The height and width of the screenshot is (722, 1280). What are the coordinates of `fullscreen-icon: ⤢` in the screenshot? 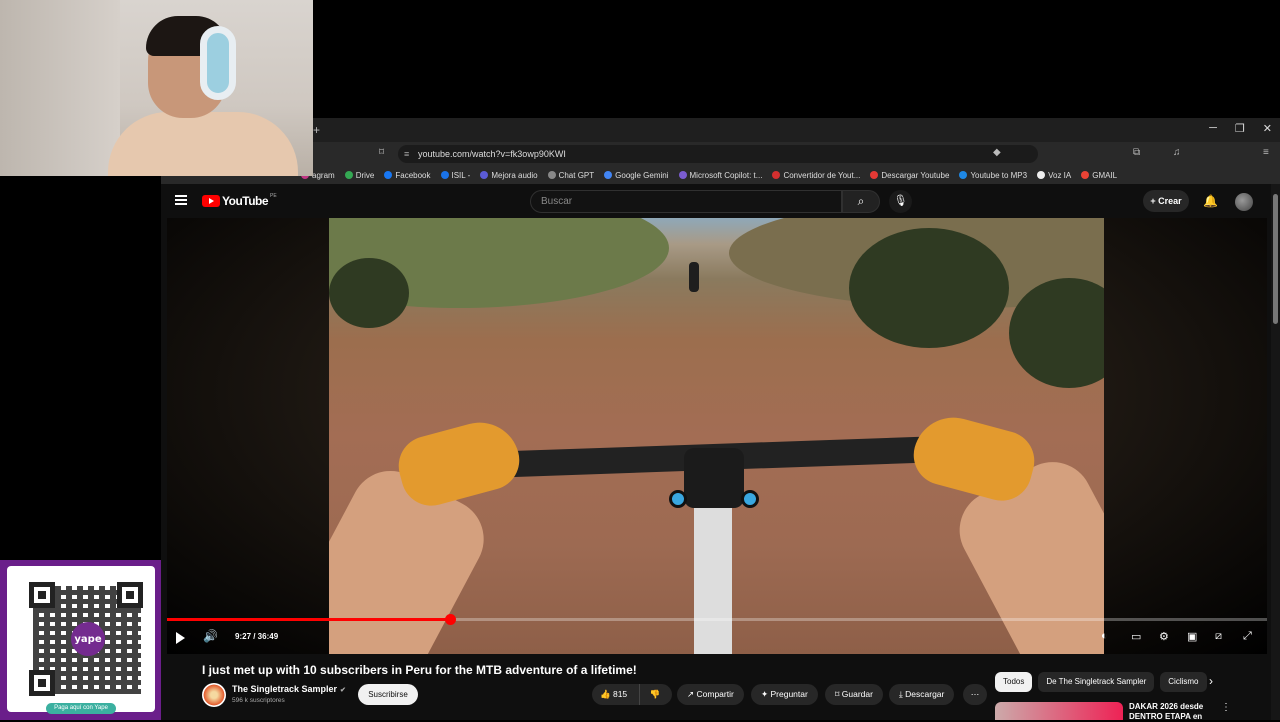 It's located at (1247, 636).